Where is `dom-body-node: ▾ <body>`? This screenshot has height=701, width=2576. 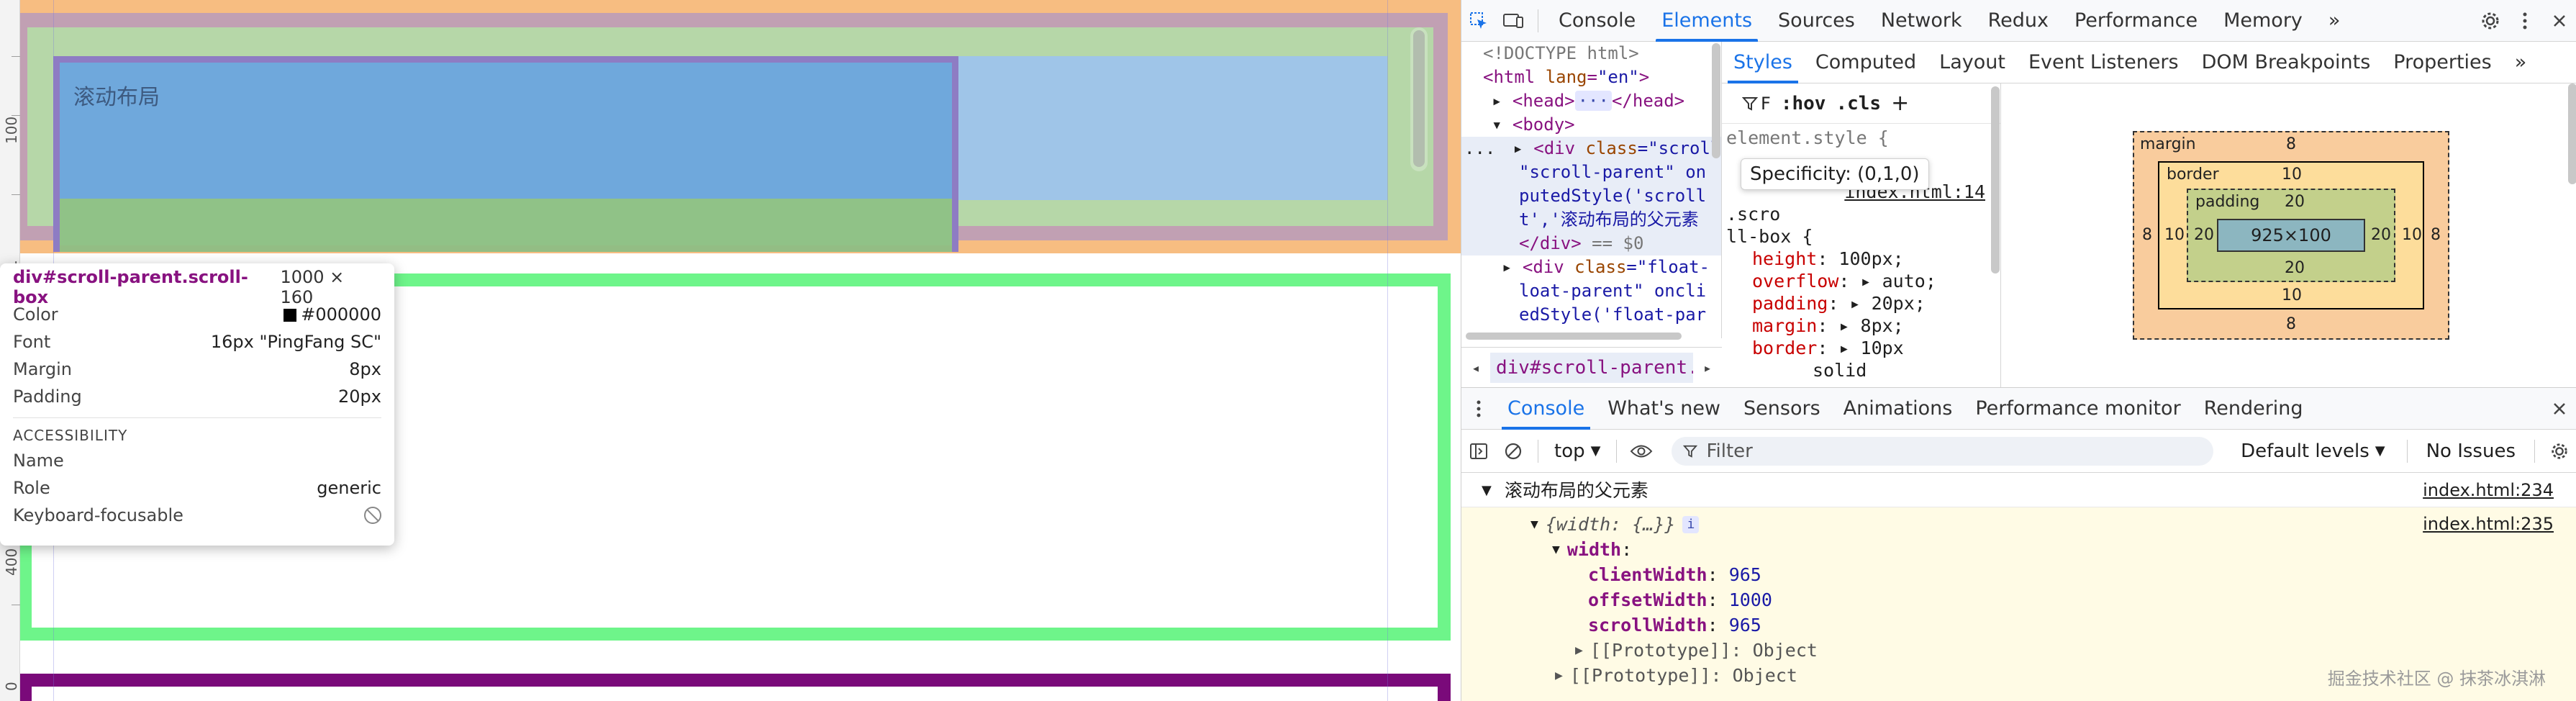 dom-body-node: ▾ <body> is located at coordinates (1602, 125).